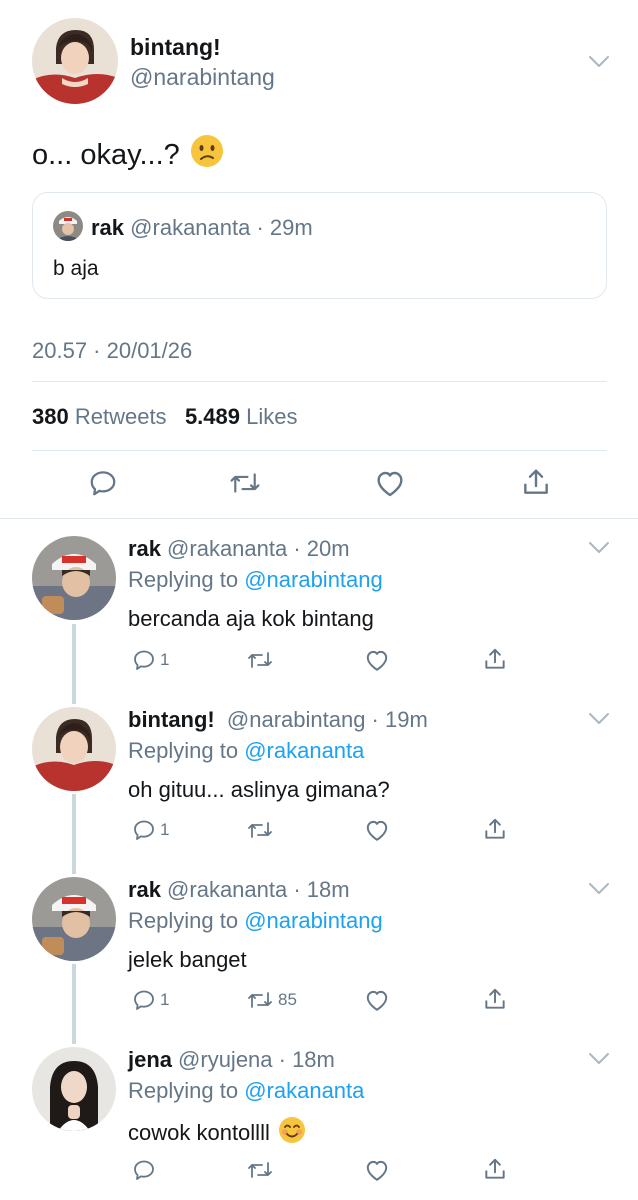 The width and height of the screenshot is (638, 1200). What do you see at coordinates (74, 1004) in the screenshot?
I see `thread-line` at bounding box center [74, 1004].